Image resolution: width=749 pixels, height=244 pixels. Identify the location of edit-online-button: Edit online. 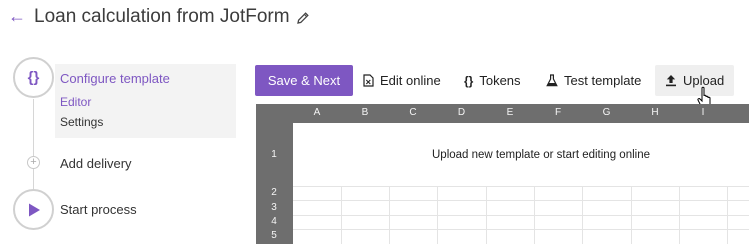
(402, 80).